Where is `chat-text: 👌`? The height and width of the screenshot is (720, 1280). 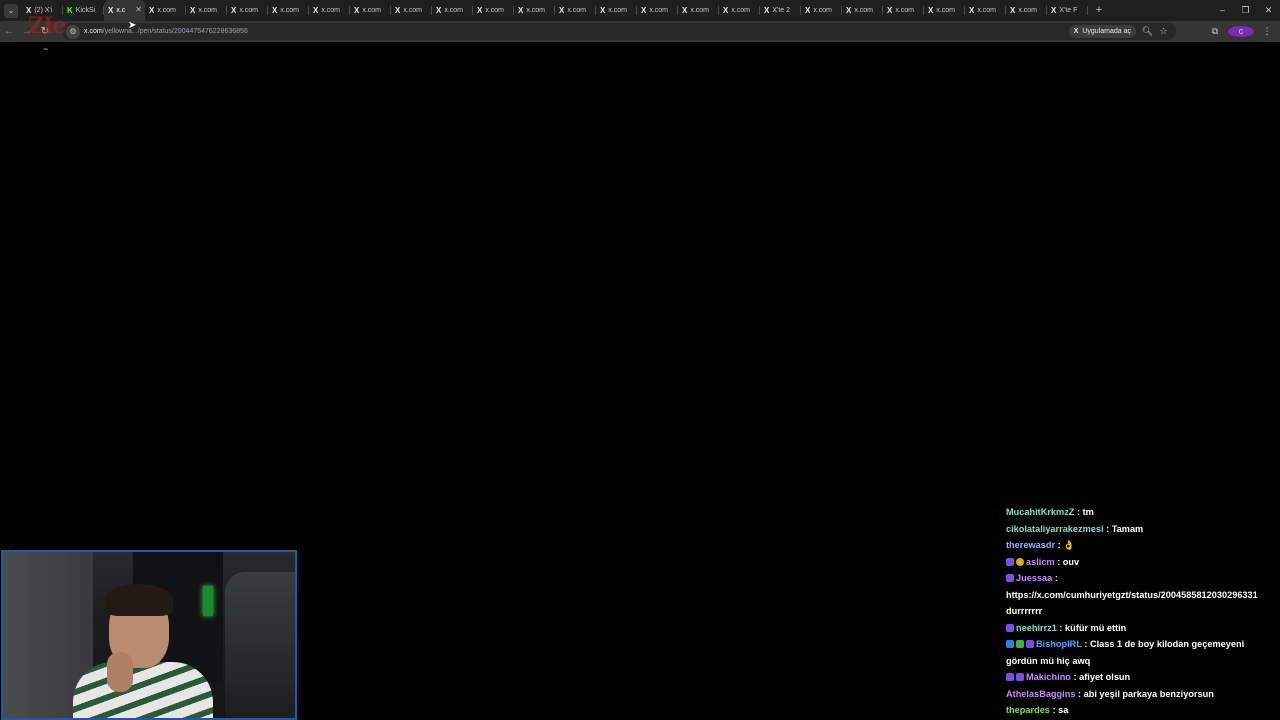 chat-text: 👌 is located at coordinates (1069, 545).